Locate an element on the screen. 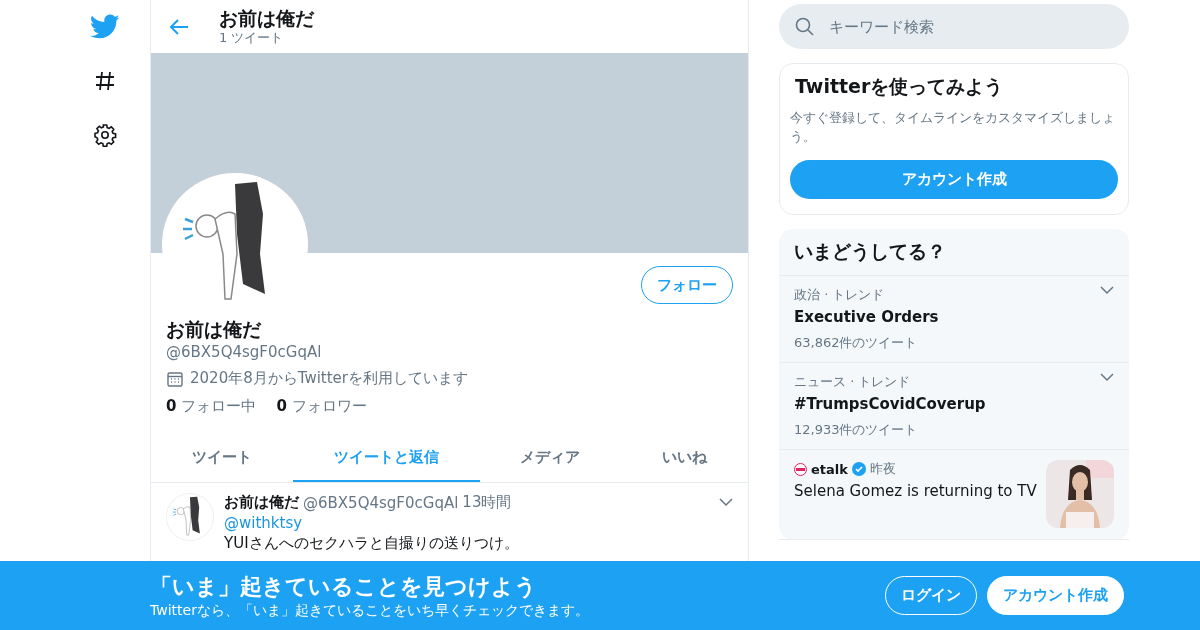  stat-label: フォロー中 is located at coordinates (219, 406).